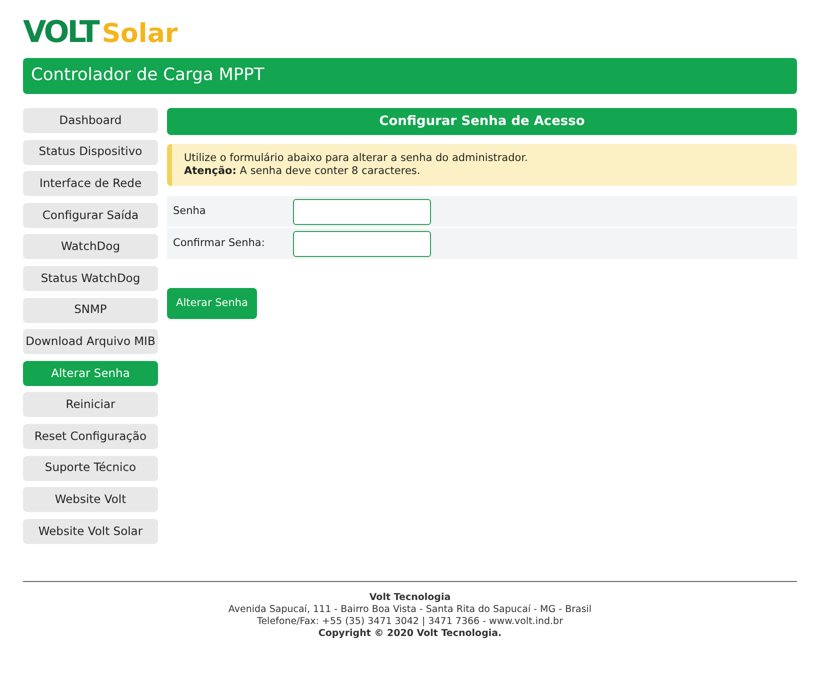  I want to click on header-title: Controlador de Carga MPPT, so click(410, 76).